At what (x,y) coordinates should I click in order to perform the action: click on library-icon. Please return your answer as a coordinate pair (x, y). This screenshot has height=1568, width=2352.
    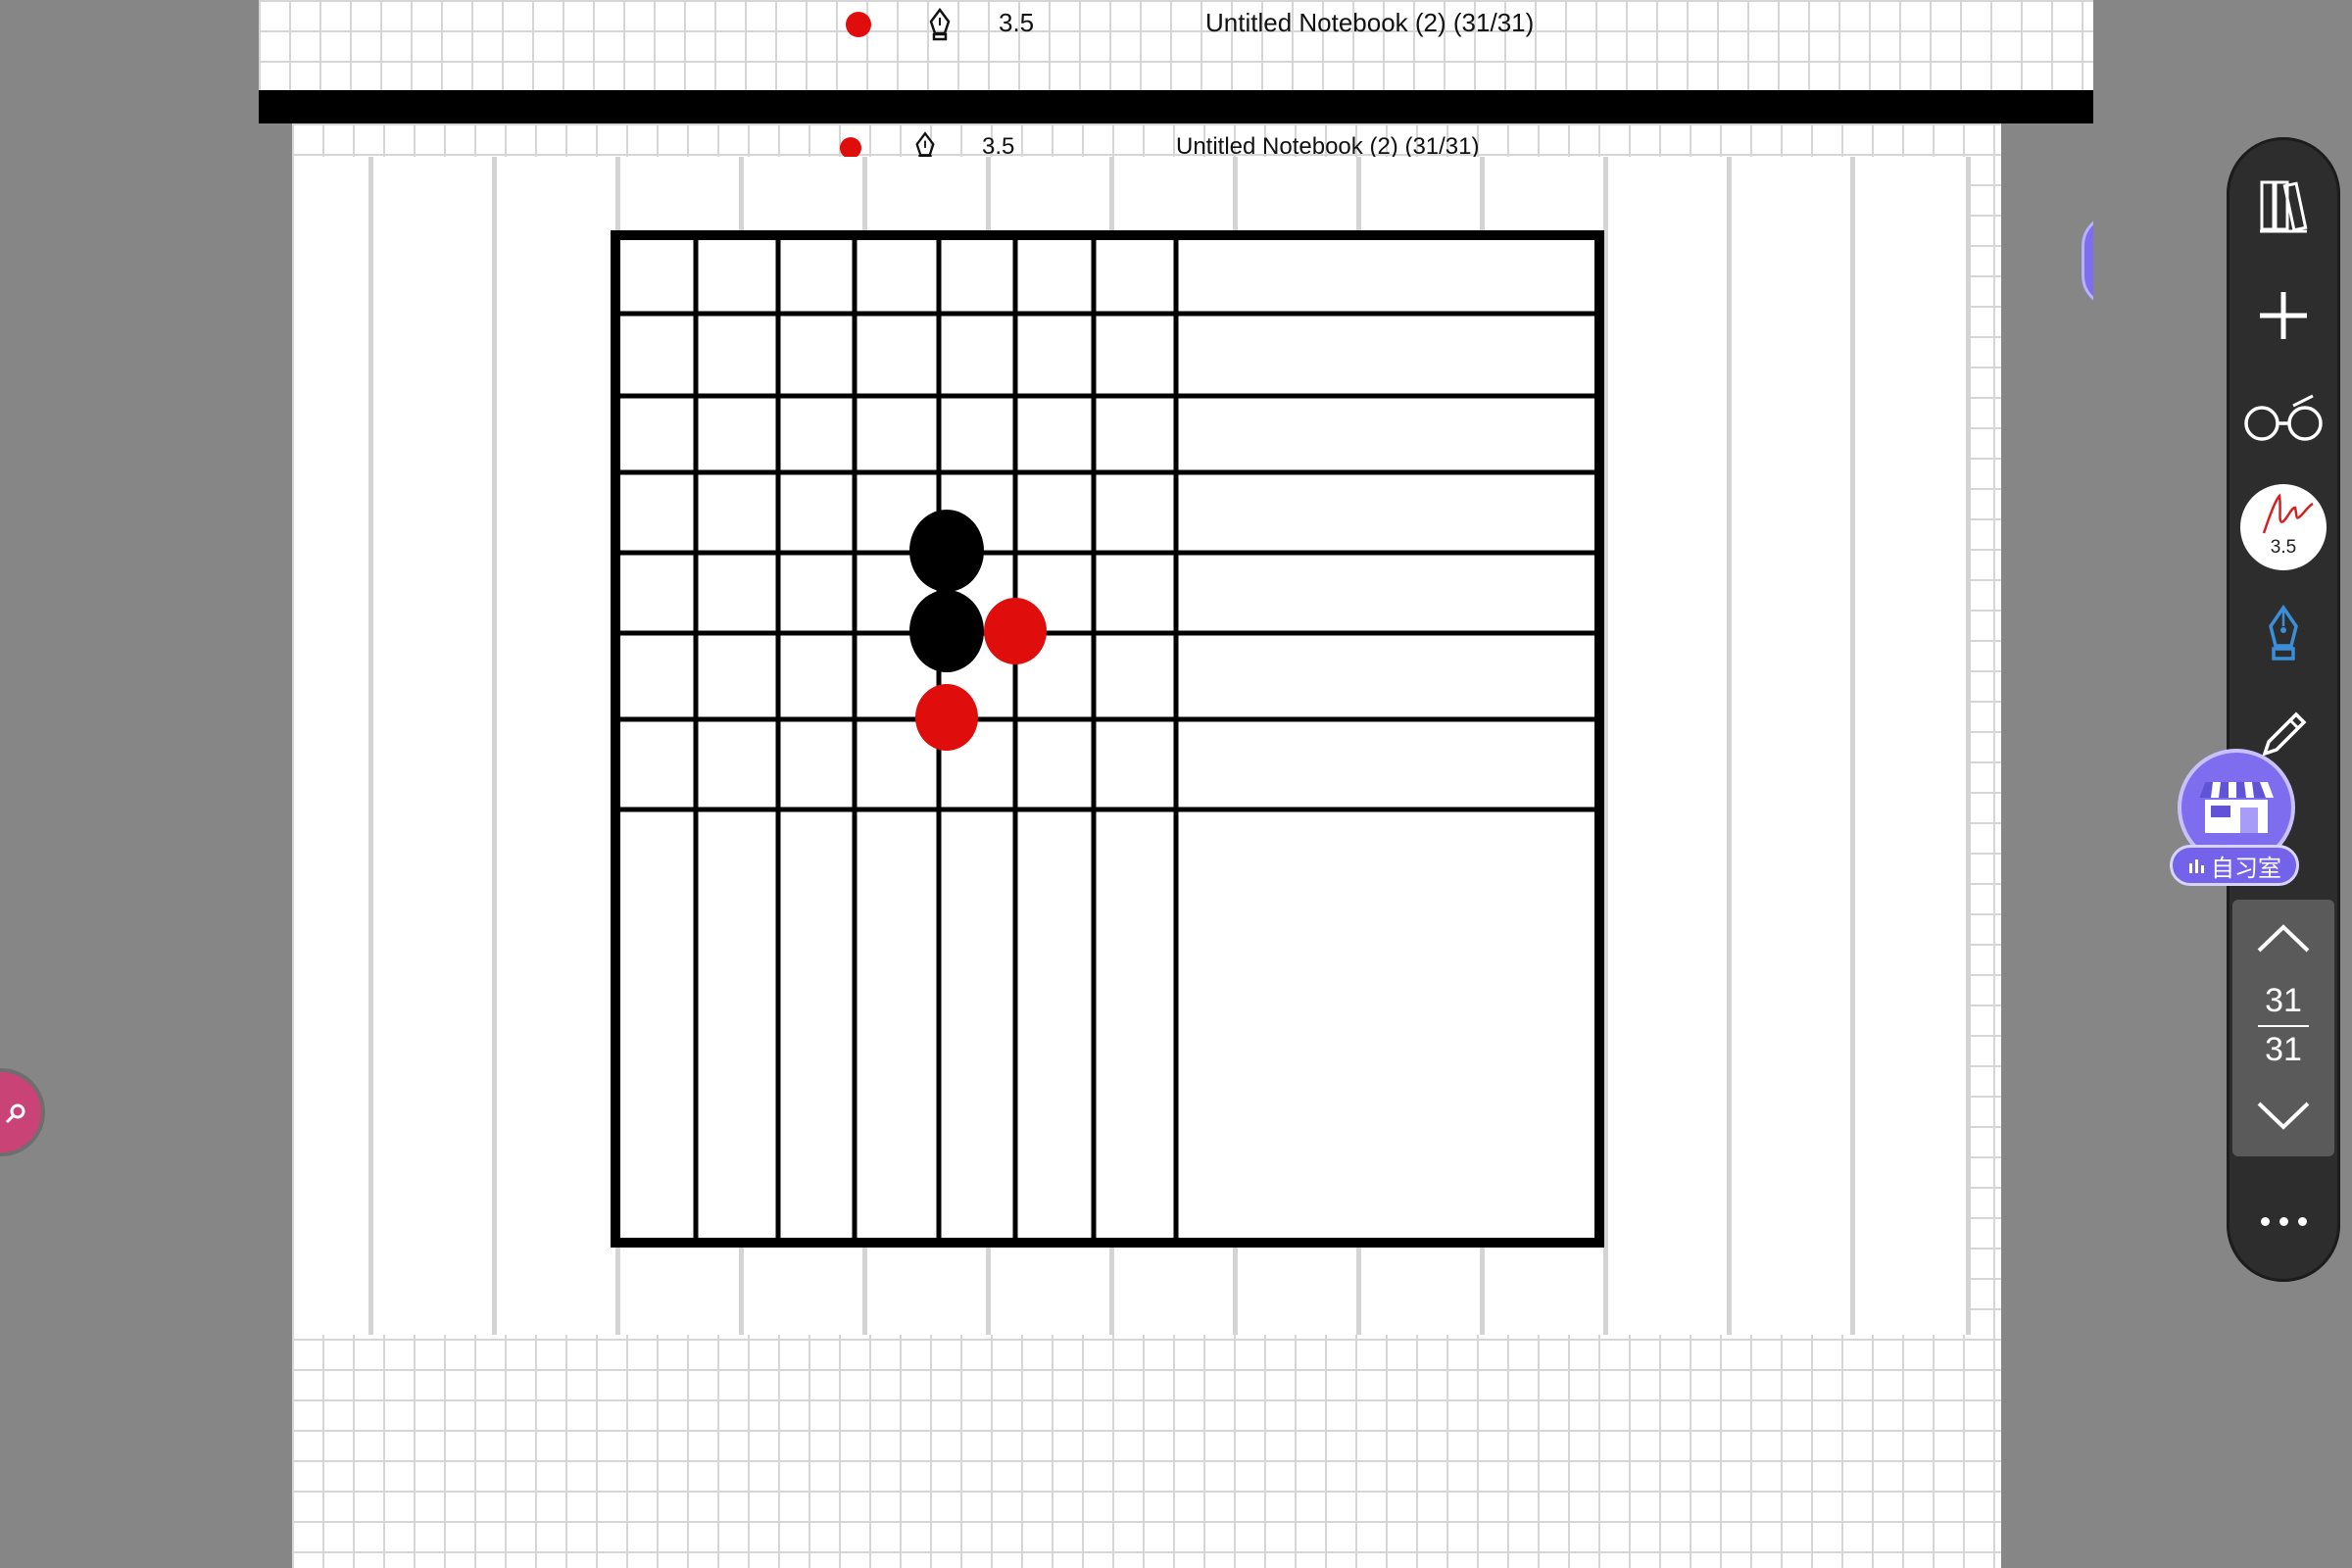
    Looking at the image, I should click on (2284, 206).